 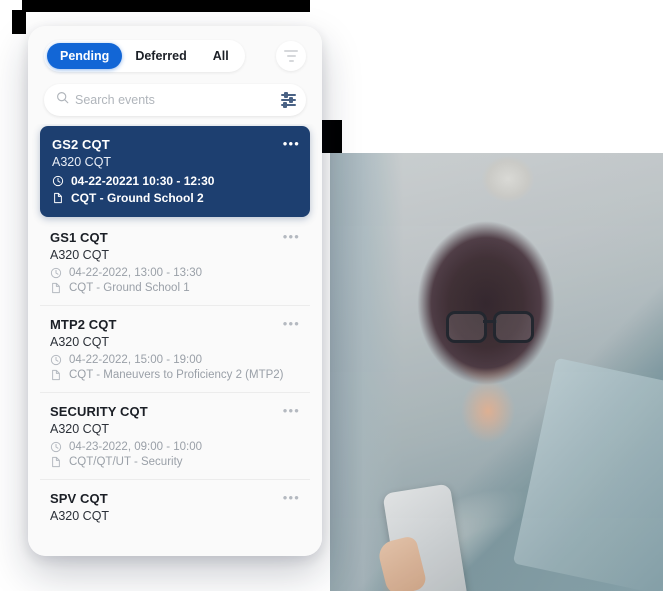 What do you see at coordinates (129, 288) in the screenshot?
I see `event-course: CQT - Ground School 1` at bounding box center [129, 288].